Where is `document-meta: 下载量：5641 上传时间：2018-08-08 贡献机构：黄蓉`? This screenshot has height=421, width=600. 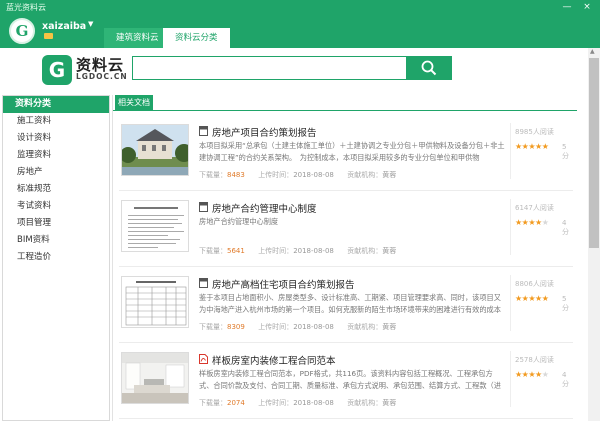 document-meta: 下载量：5641 上传时间：2018-08-08 贡献机构：黄蓉 is located at coordinates (297, 251).